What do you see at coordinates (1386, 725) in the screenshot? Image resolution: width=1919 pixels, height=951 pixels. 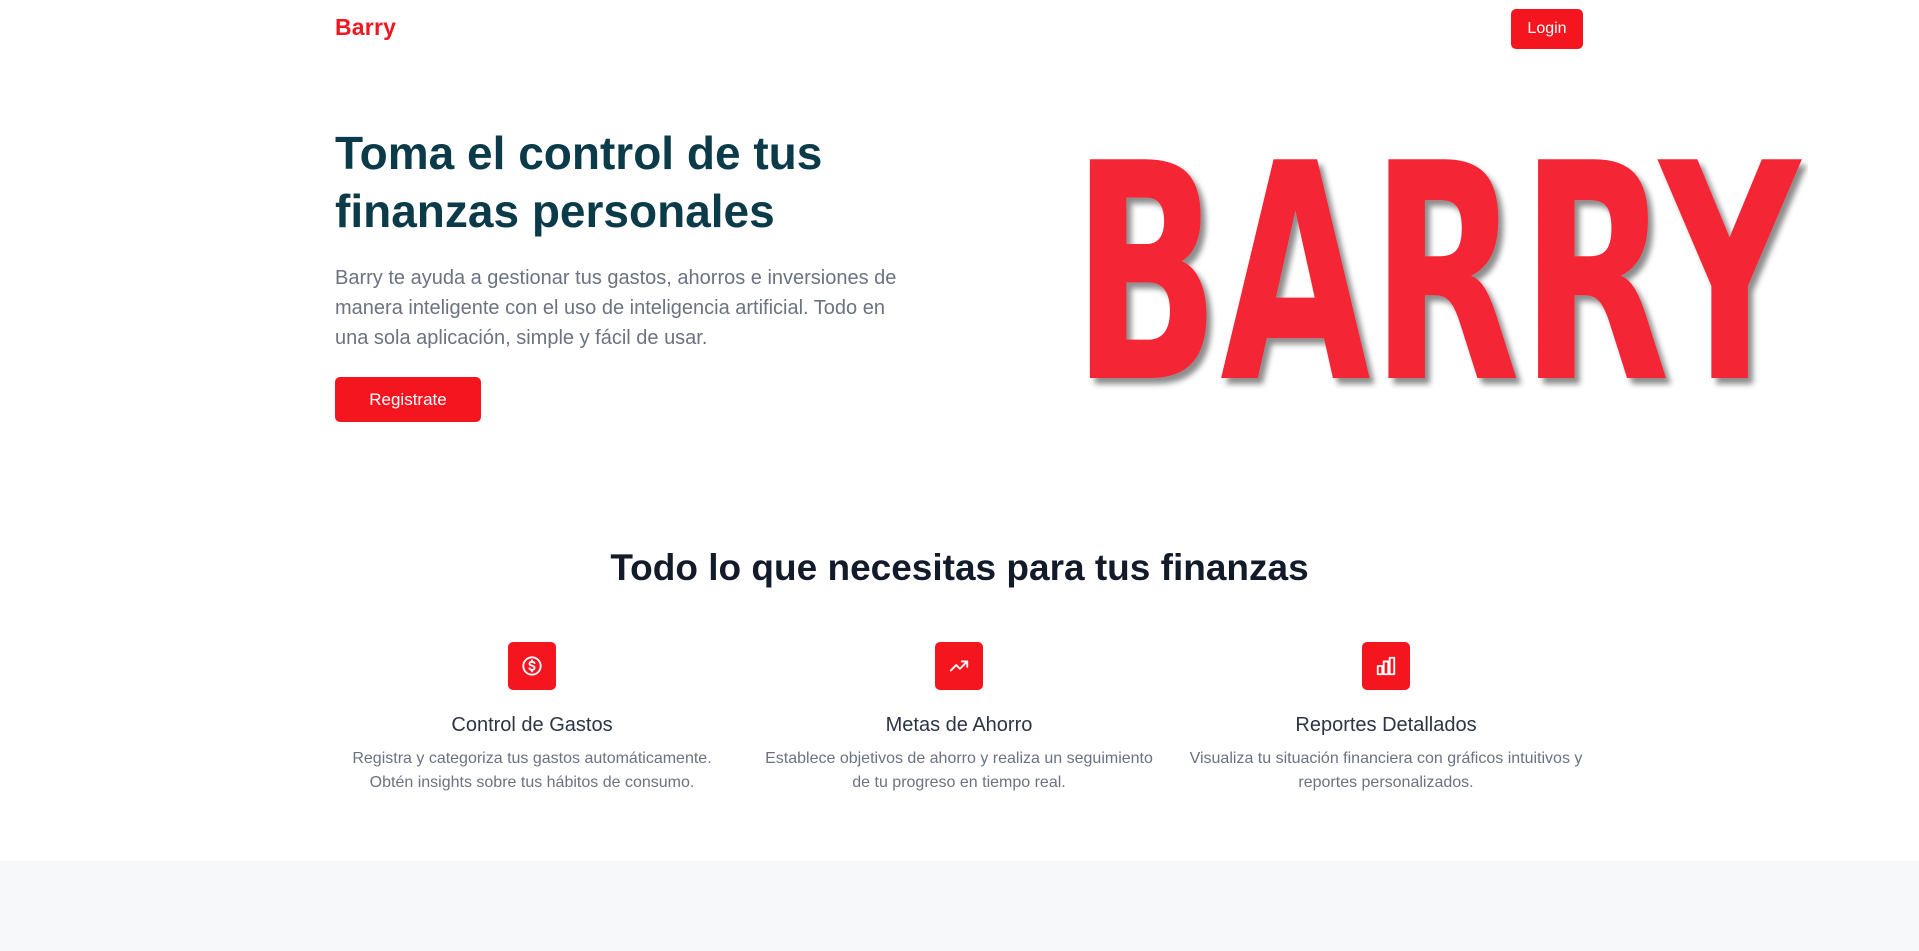 I see `feature-title: Reportes Detallados` at bounding box center [1386, 725].